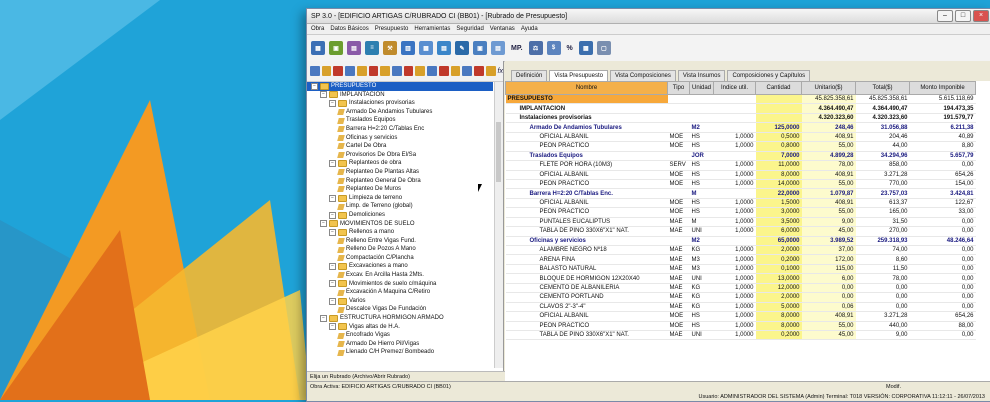  Describe the element at coordinates (498, 48) in the screenshot. I see `doc-icon: ▤` at that location.